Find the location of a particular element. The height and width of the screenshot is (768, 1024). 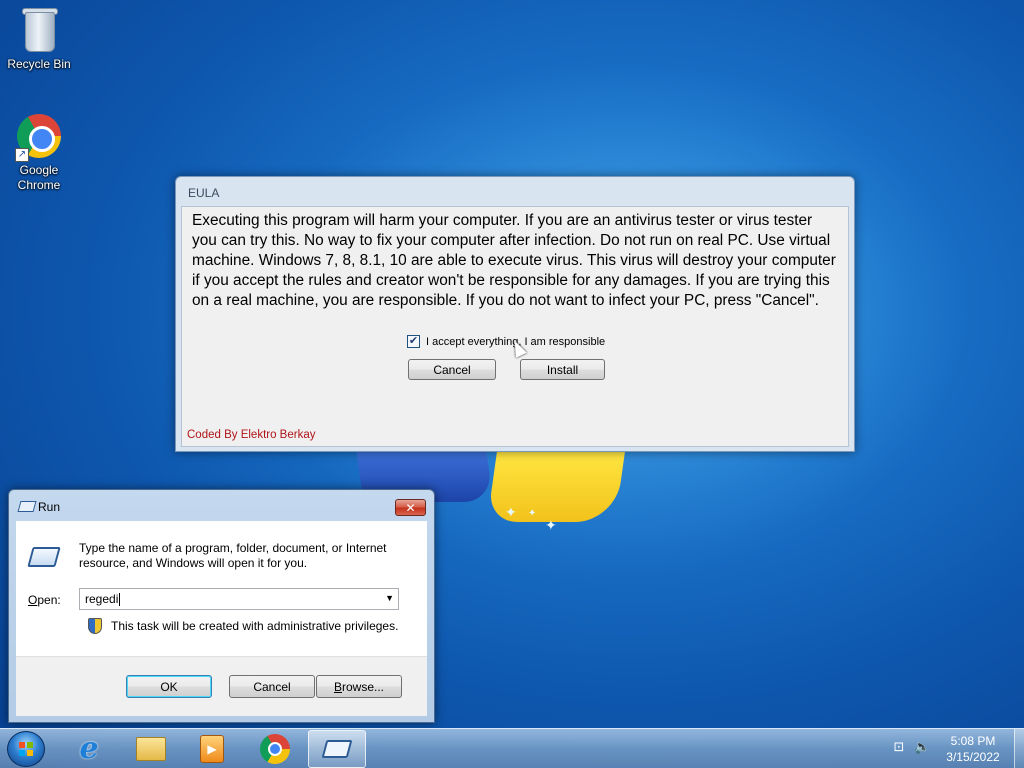

media-player-icon: ▶ is located at coordinates (212, 749).